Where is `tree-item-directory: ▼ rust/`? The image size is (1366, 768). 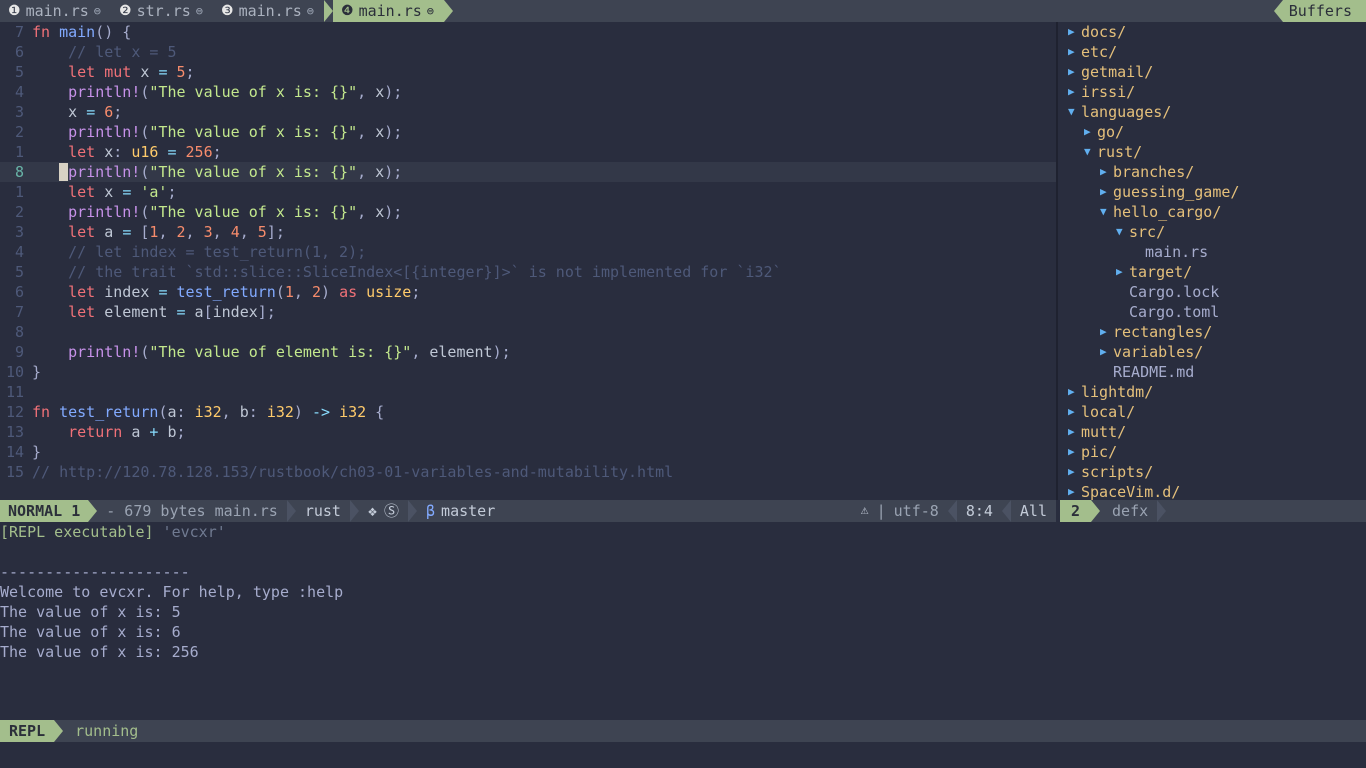 tree-item-directory: ▼ rust/ is located at coordinates (1213, 152).